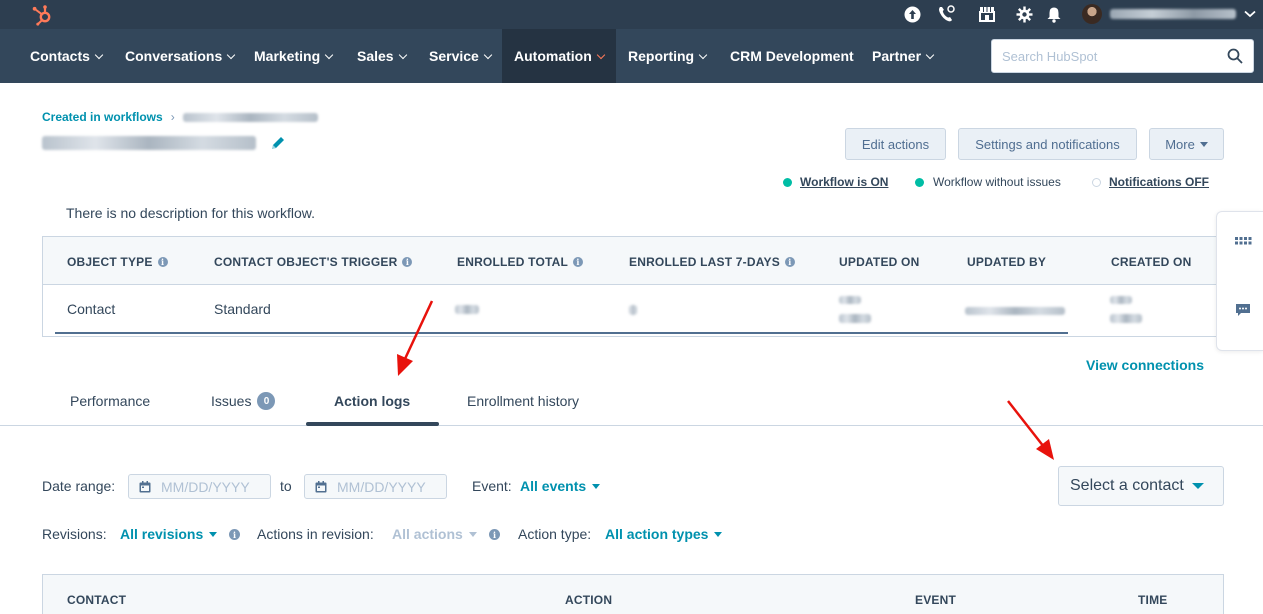 This screenshot has width=1263, height=614. Describe the element at coordinates (560, 486) in the screenshot. I see `event-dropdown: All events` at that location.